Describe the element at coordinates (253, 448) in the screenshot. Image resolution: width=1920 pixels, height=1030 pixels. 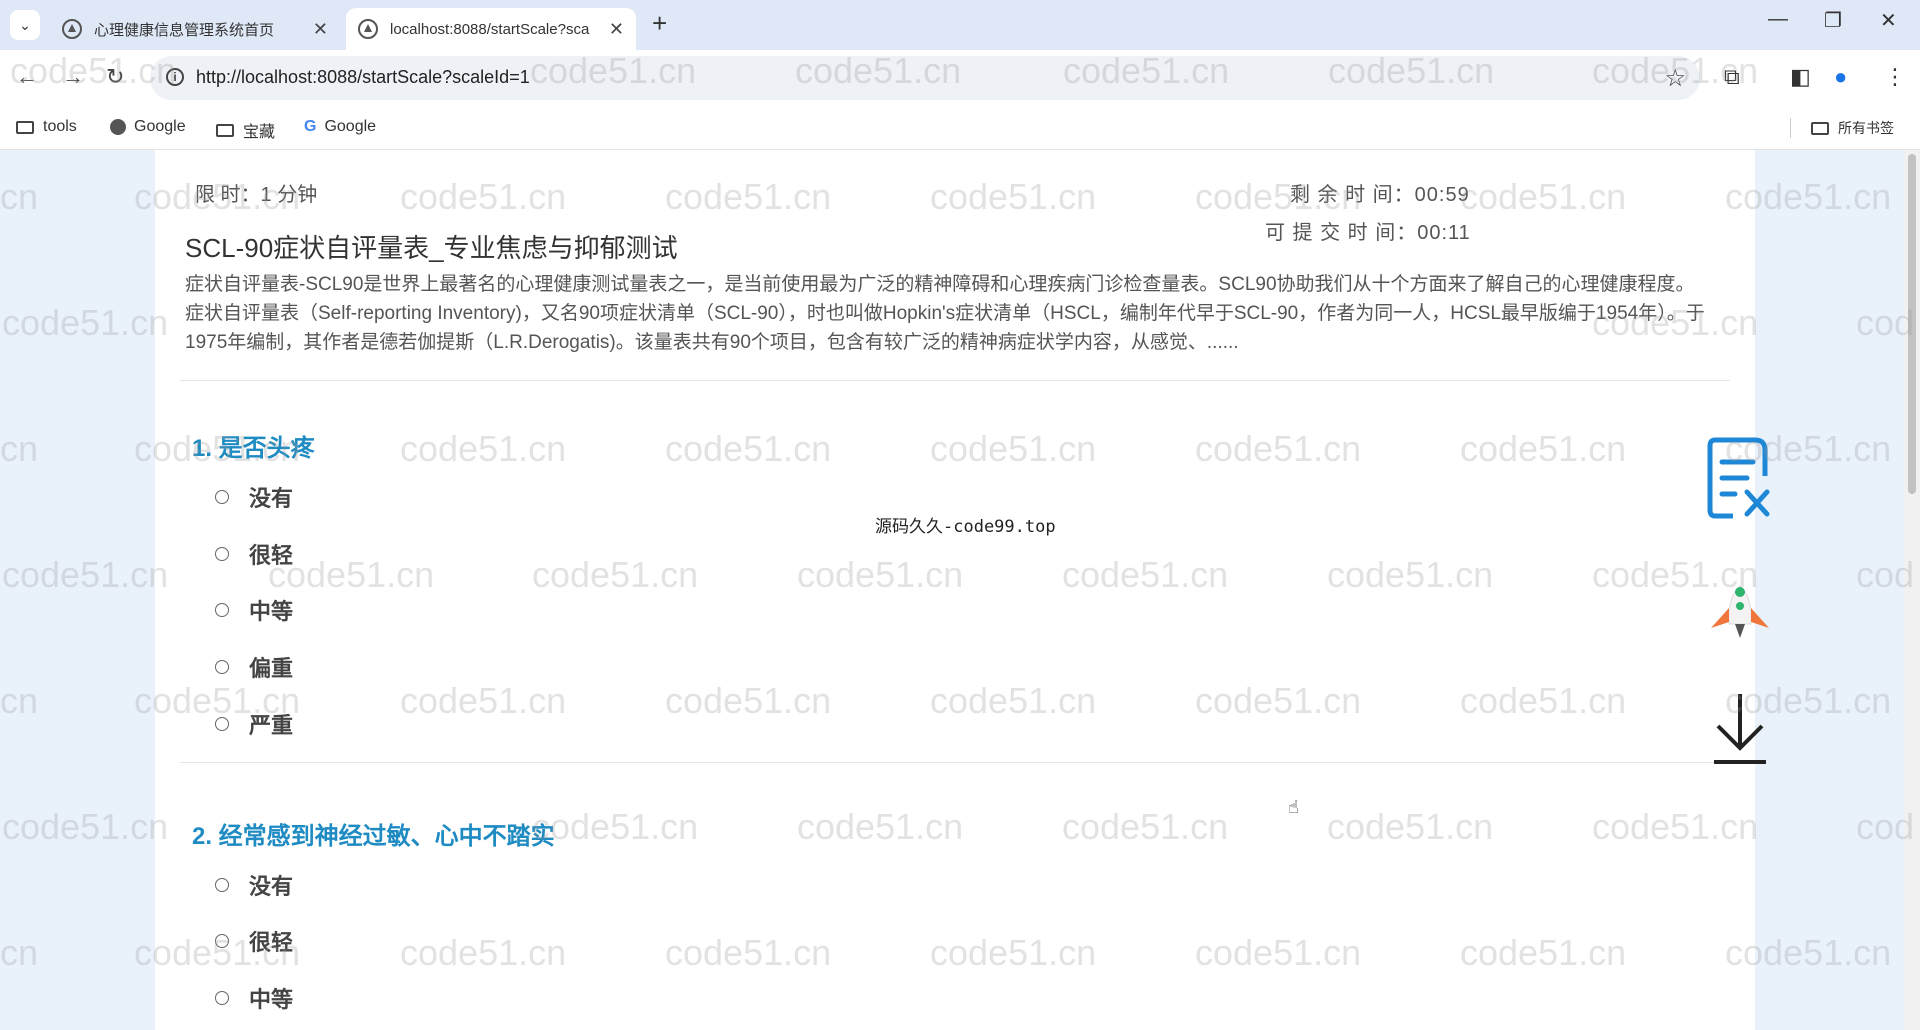
I see `question-title: 1. 是否头疼` at that location.